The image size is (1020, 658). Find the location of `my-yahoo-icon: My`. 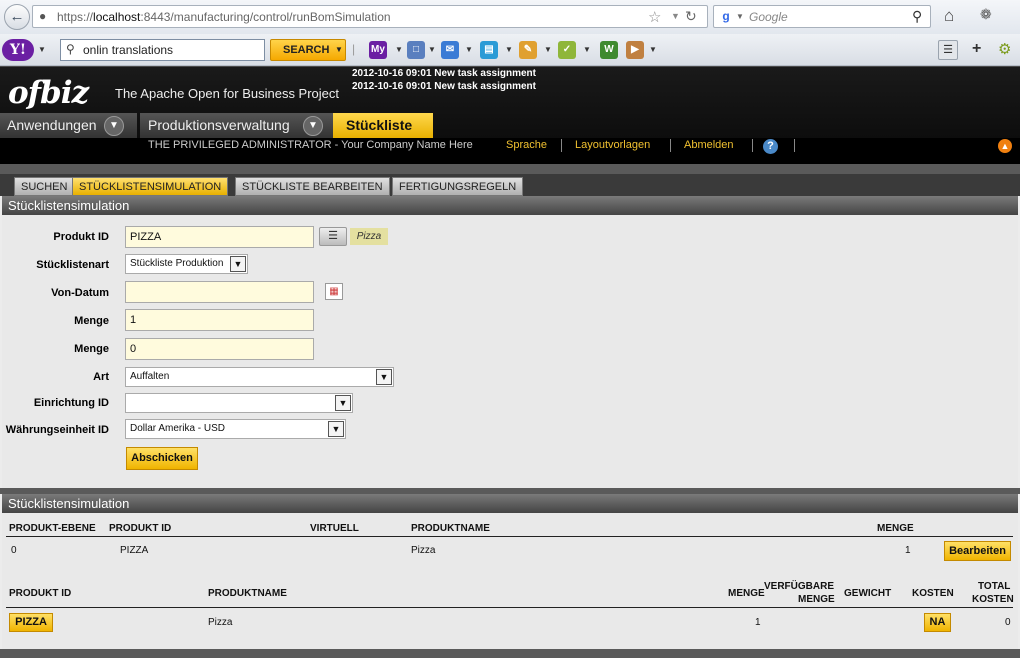

my-yahoo-icon: My is located at coordinates (378, 50).